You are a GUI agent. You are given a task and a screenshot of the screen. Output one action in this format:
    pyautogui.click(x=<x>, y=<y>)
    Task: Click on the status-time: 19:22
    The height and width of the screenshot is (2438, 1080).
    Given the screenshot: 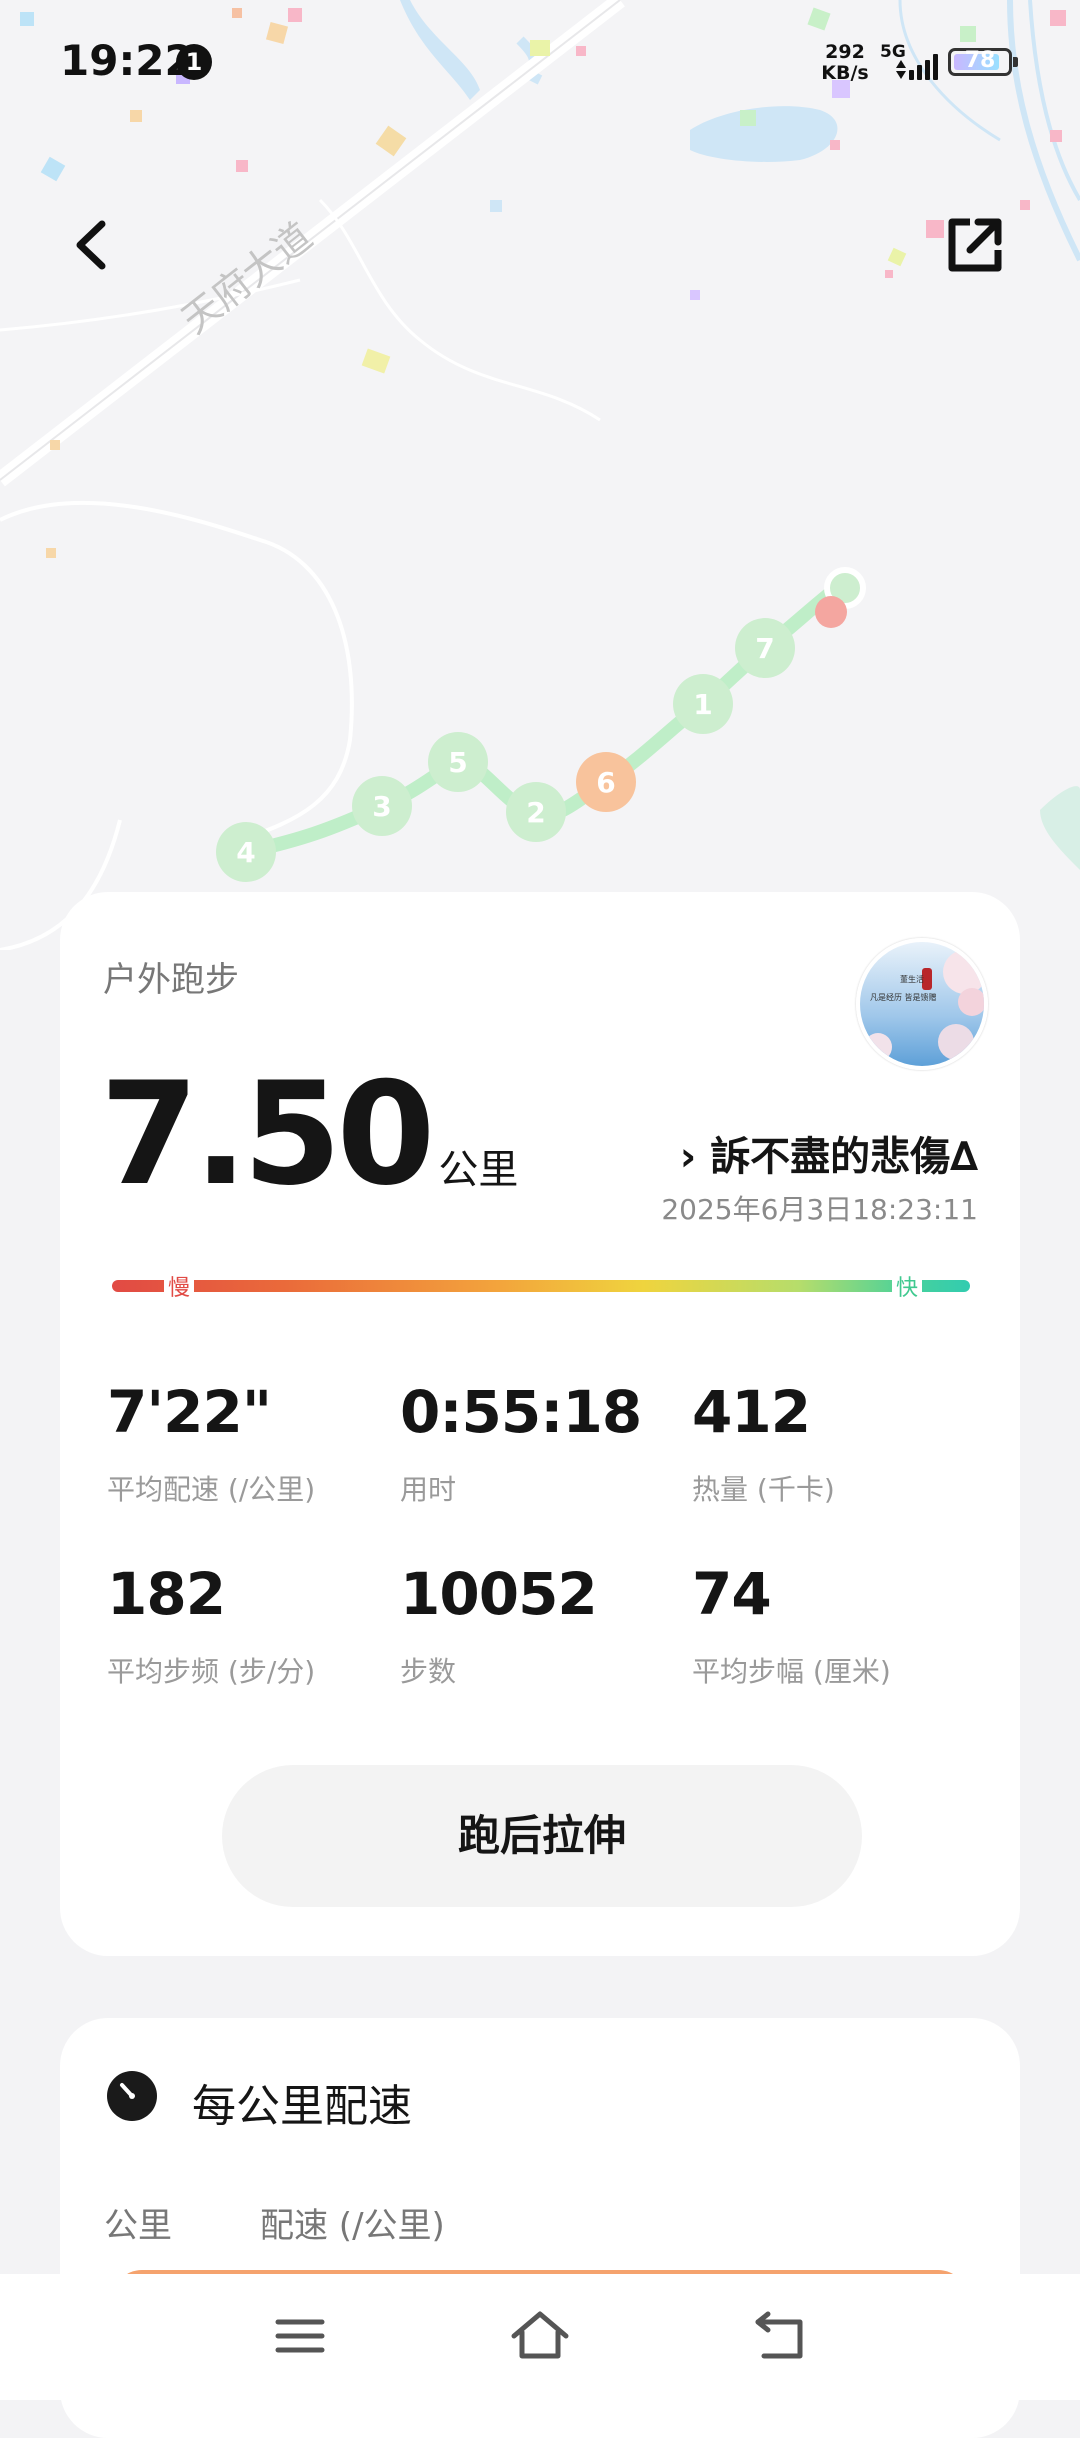 What is the action you would take?
    pyautogui.click(x=127, y=60)
    